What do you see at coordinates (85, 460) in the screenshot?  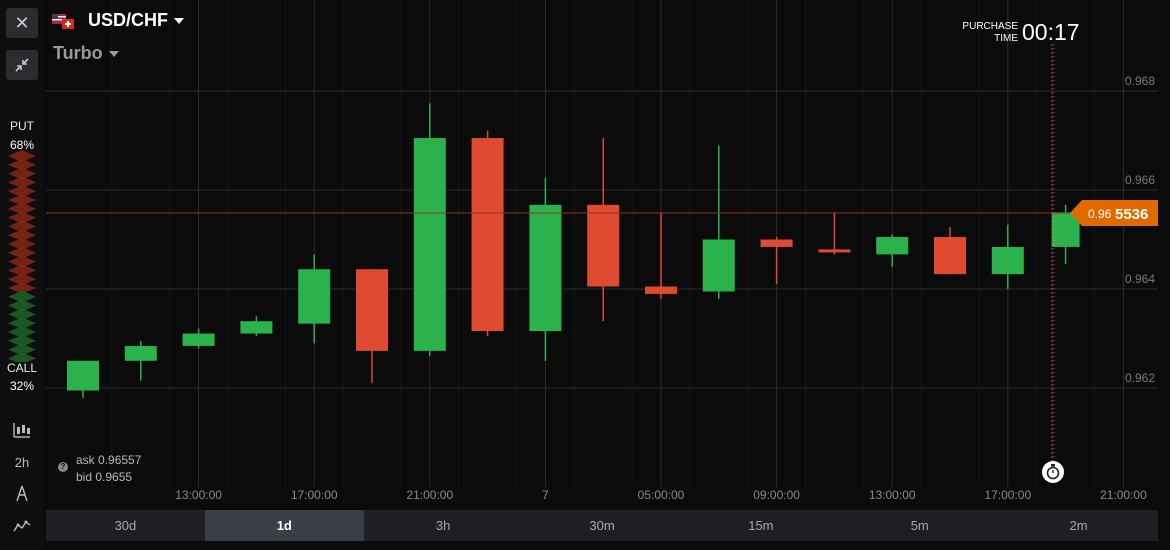 I see `ask-label: ask` at bounding box center [85, 460].